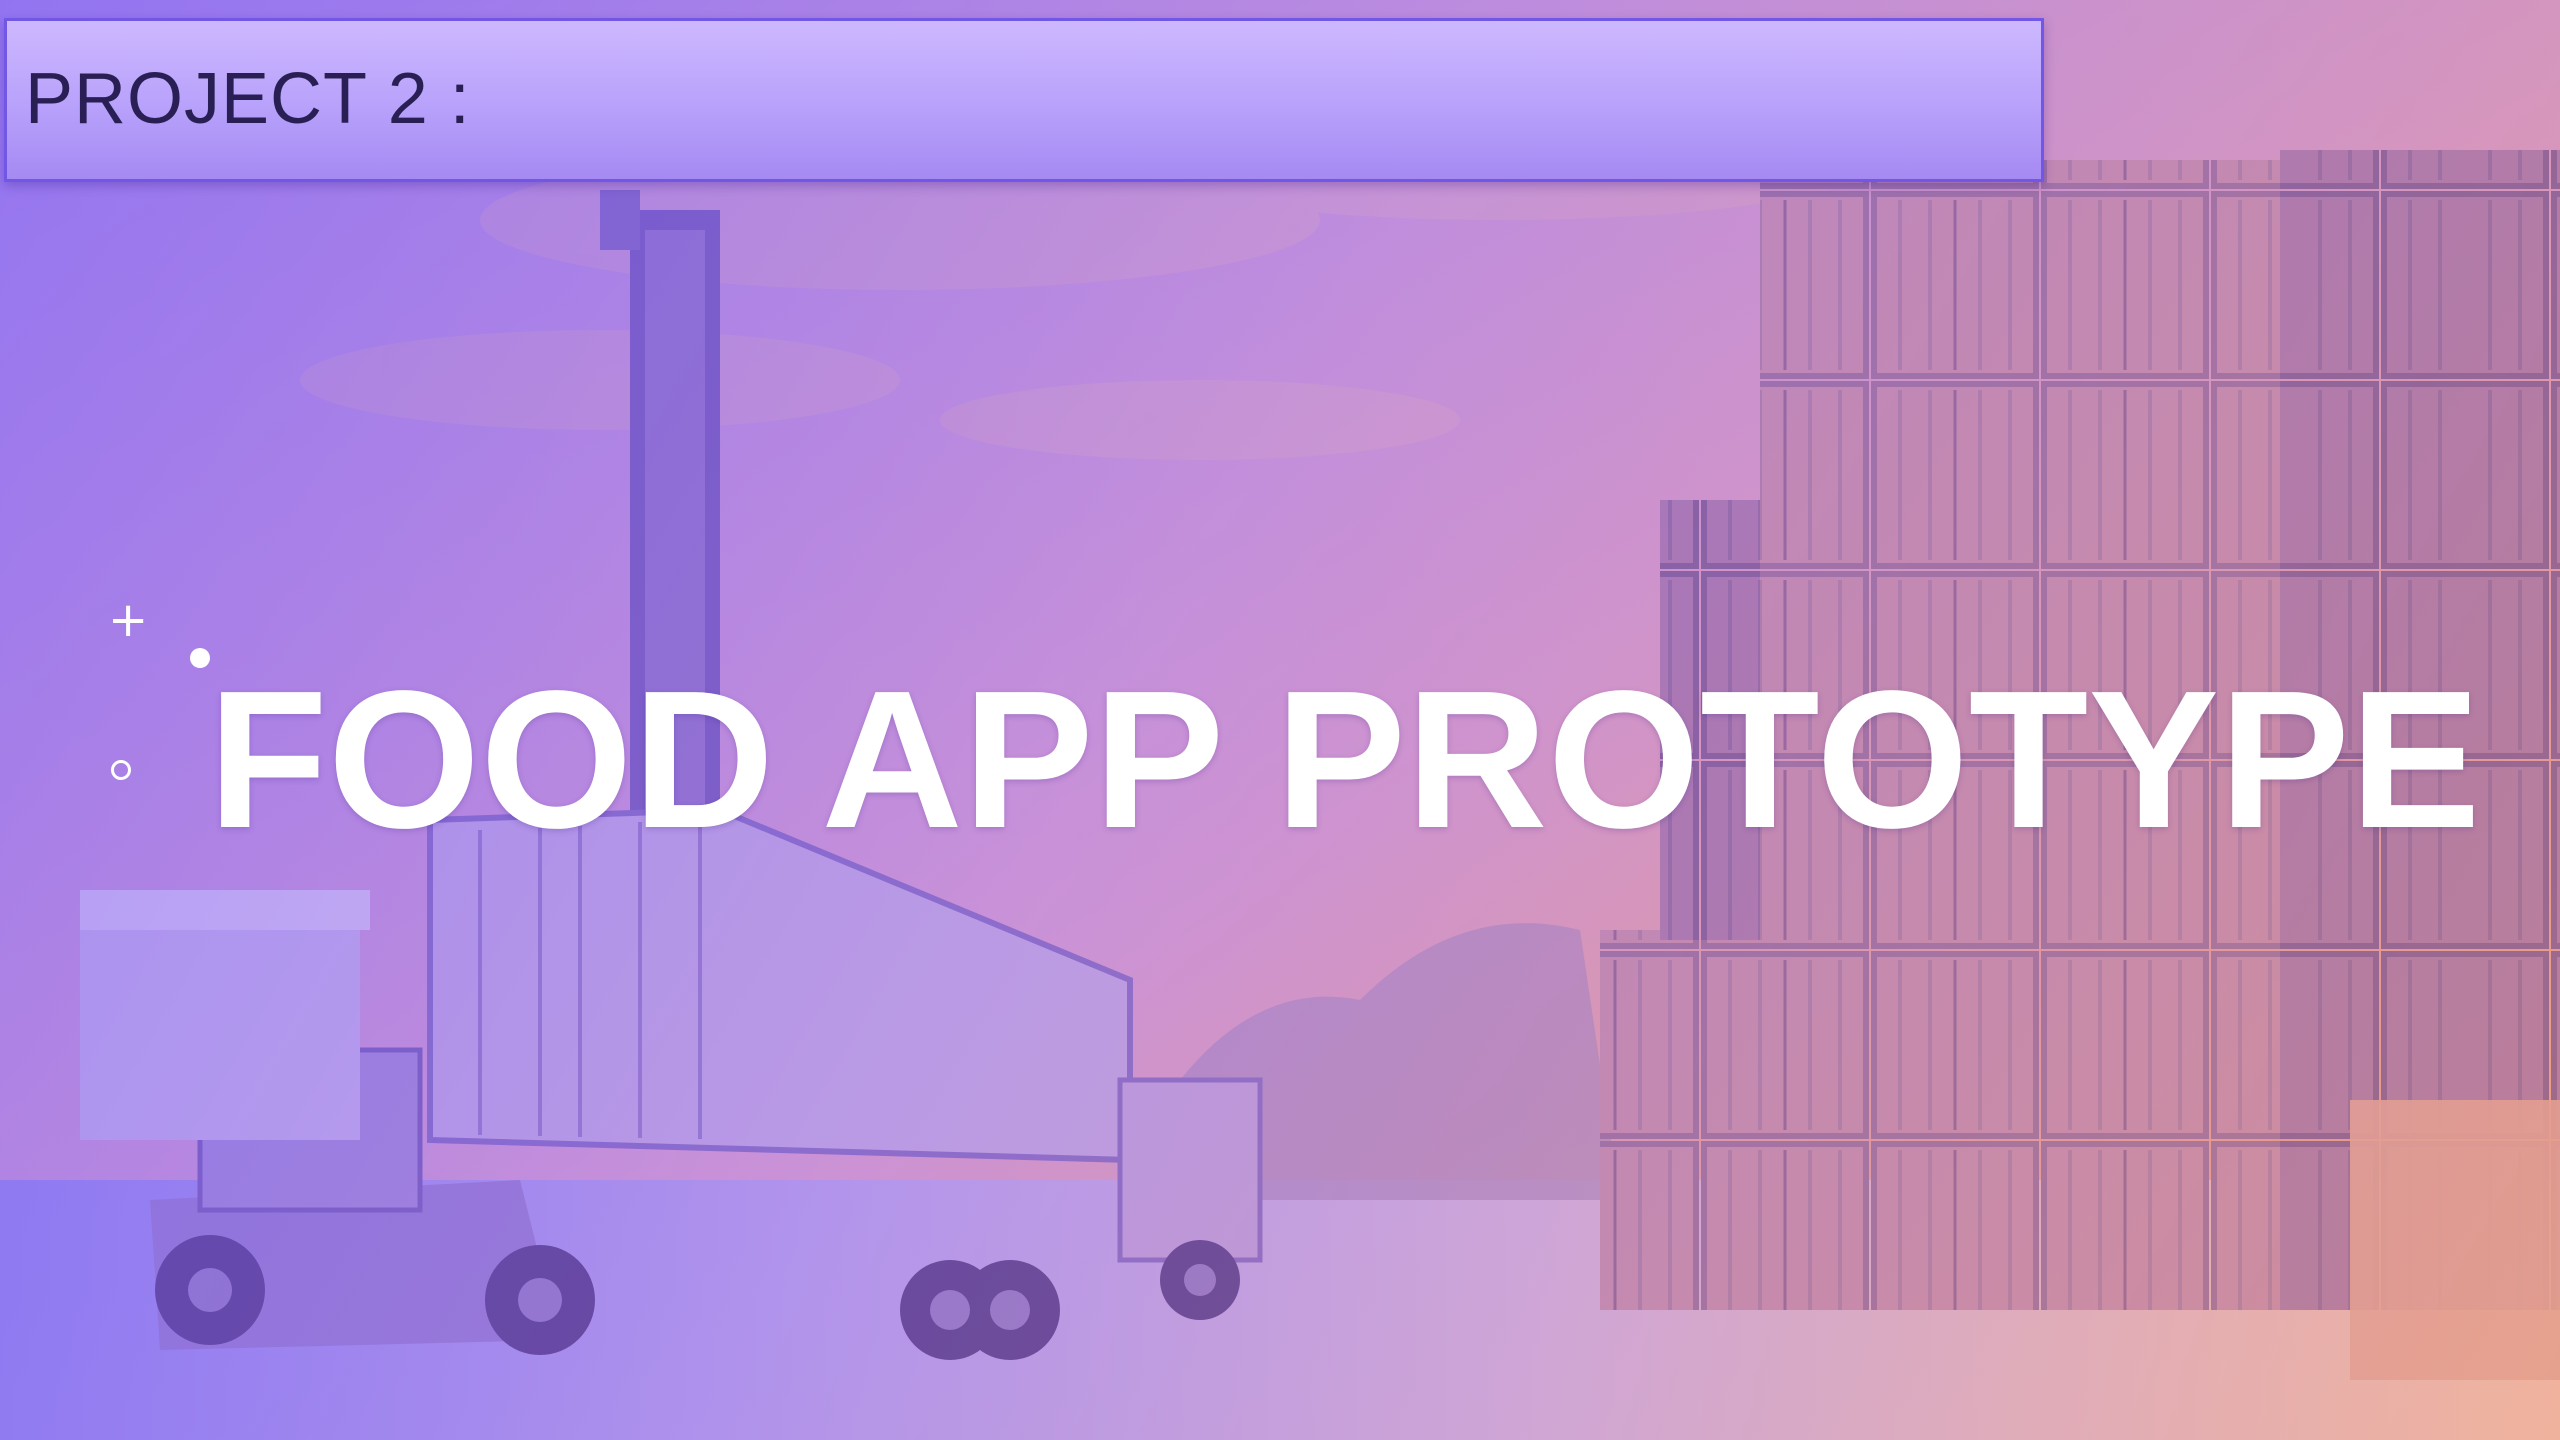  I want to click on dot-icon, so click(200, 658).